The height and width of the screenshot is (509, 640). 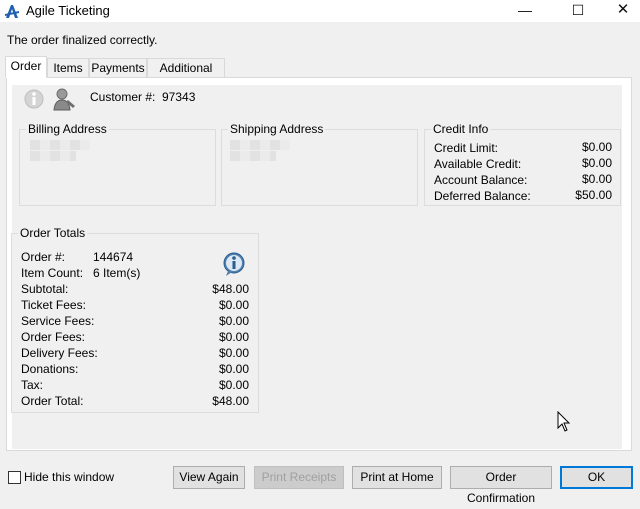 What do you see at coordinates (186, 75) in the screenshot?
I see `tab-additional-info: Additional Info` at bounding box center [186, 75].